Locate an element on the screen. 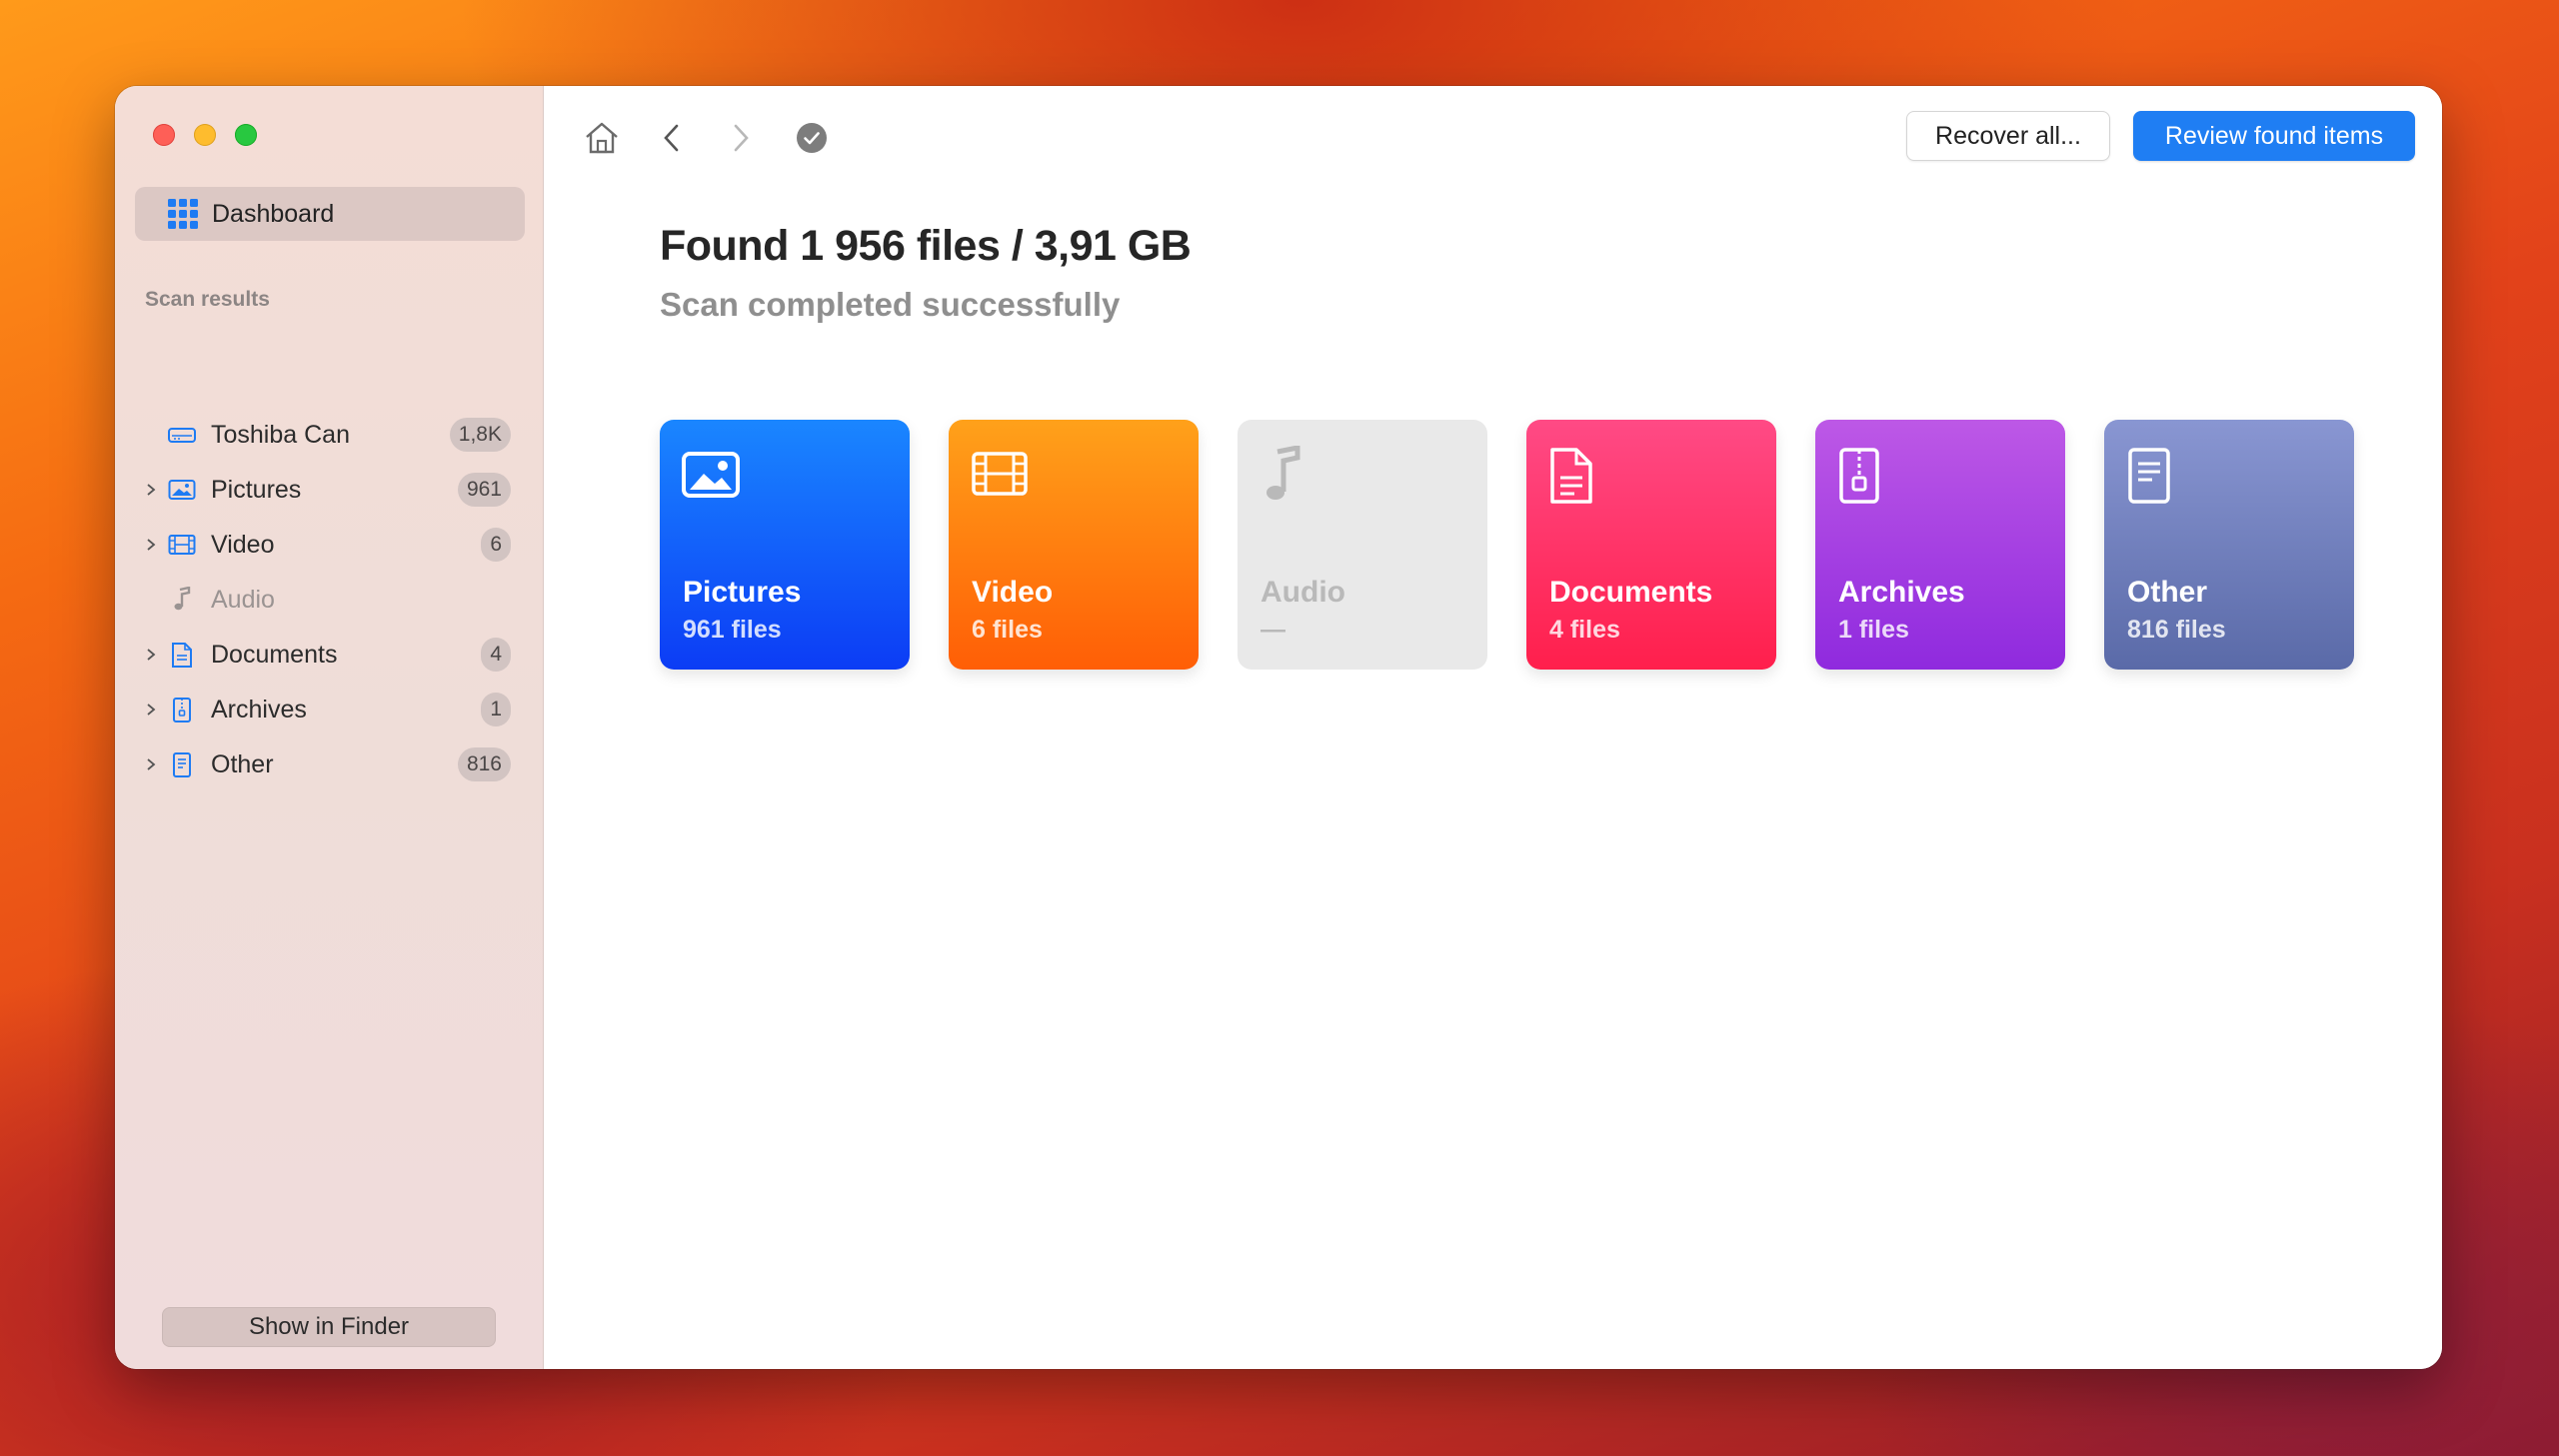  minimize-window-button is located at coordinates (205, 135).